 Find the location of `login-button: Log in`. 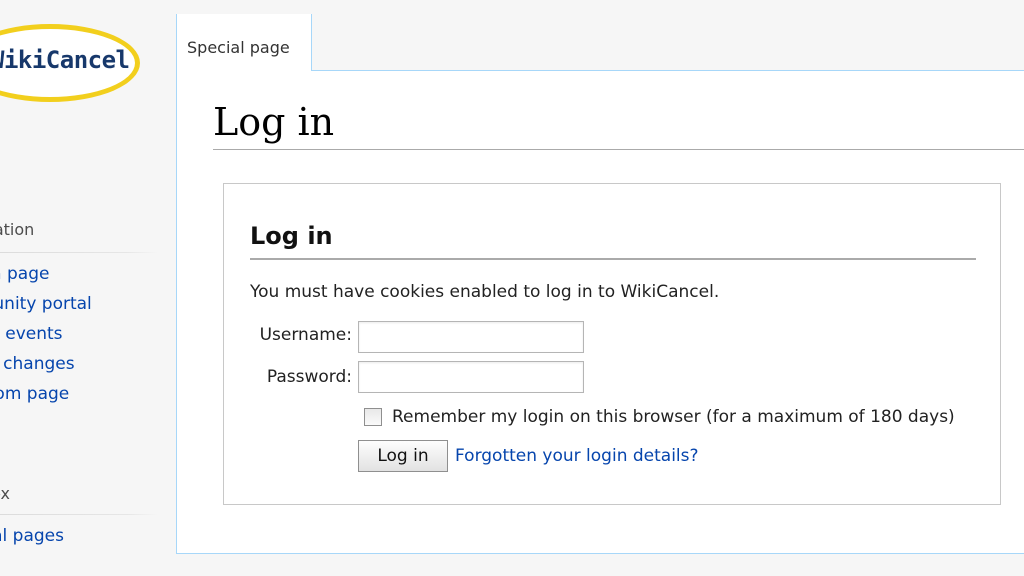

login-button: Log in is located at coordinates (403, 456).